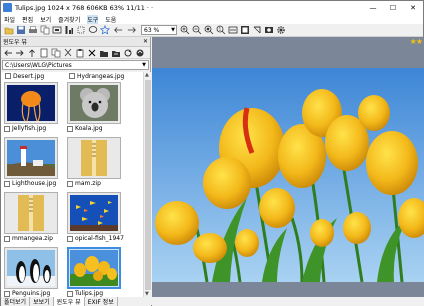 This screenshot has height=306, width=424. Describe the element at coordinates (115, 52) in the screenshot. I see `move-folder-icon` at that location.